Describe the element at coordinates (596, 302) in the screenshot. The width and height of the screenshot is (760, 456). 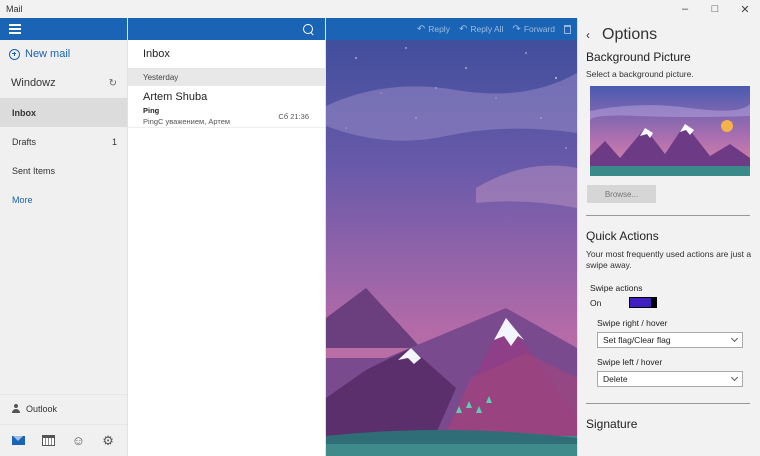
I see `swipe-actions-state: On` at that location.